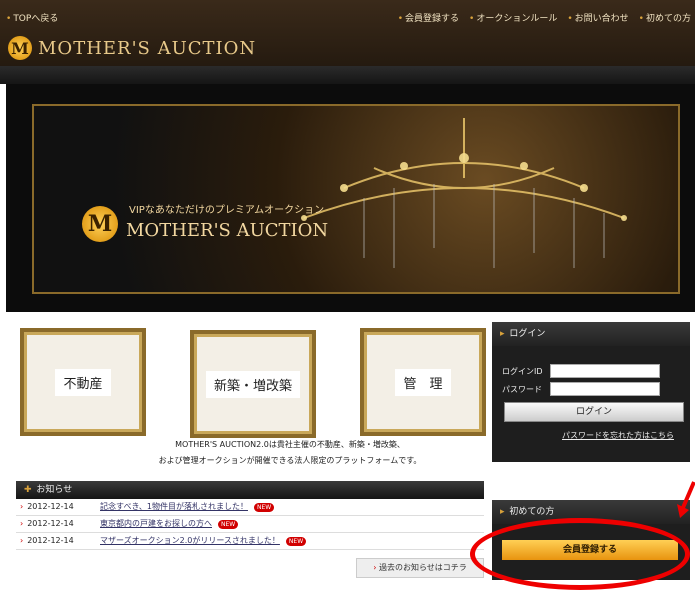  What do you see at coordinates (290, 460) in the screenshot?
I see `description-line-2: および管理オークションが開催できる法人限定のプラットフォームです。` at bounding box center [290, 460].